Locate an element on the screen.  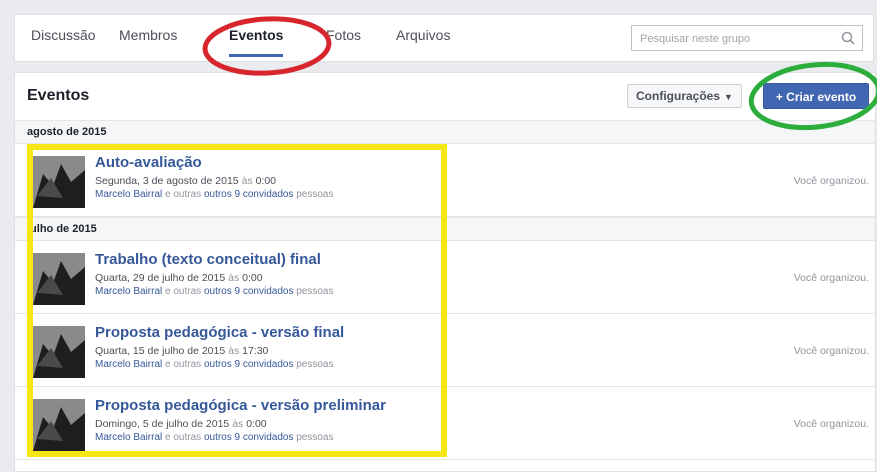
event-title-link: Trabalho (texto conceitual) final is located at coordinates (208, 259).